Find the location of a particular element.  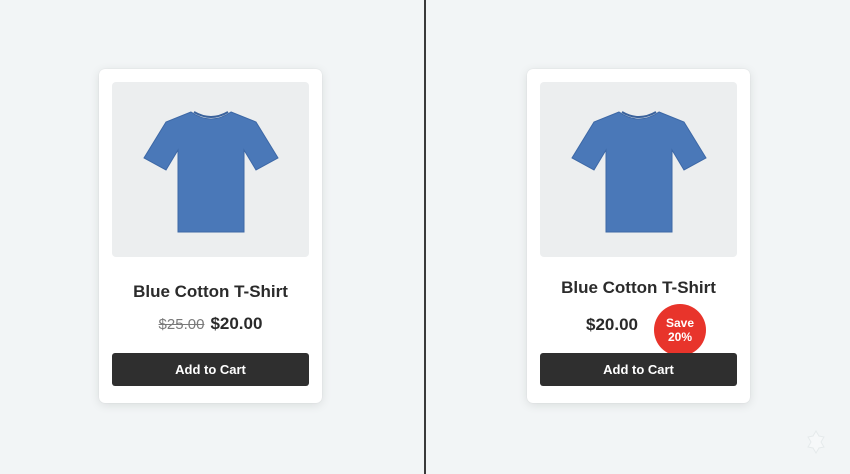

original-price: $25.00 is located at coordinates (181, 324).